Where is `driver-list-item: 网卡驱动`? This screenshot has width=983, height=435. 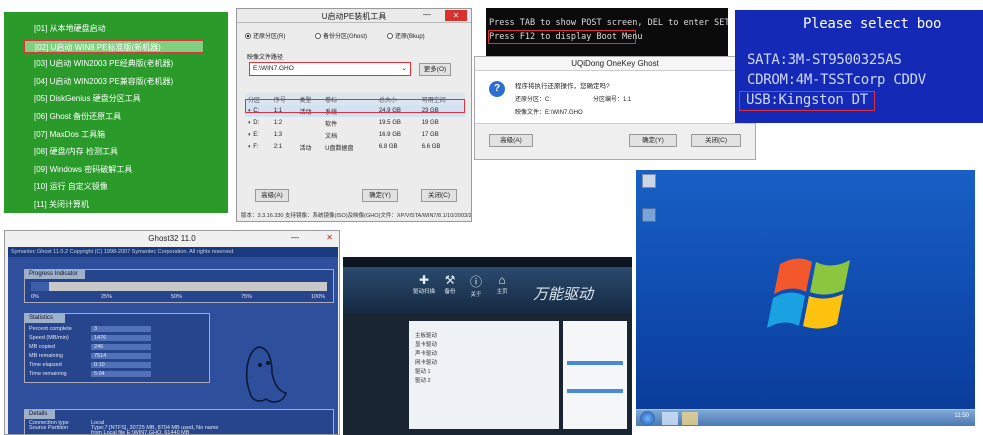
driver-list-item: 网卡驱动 is located at coordinates (426, 362).